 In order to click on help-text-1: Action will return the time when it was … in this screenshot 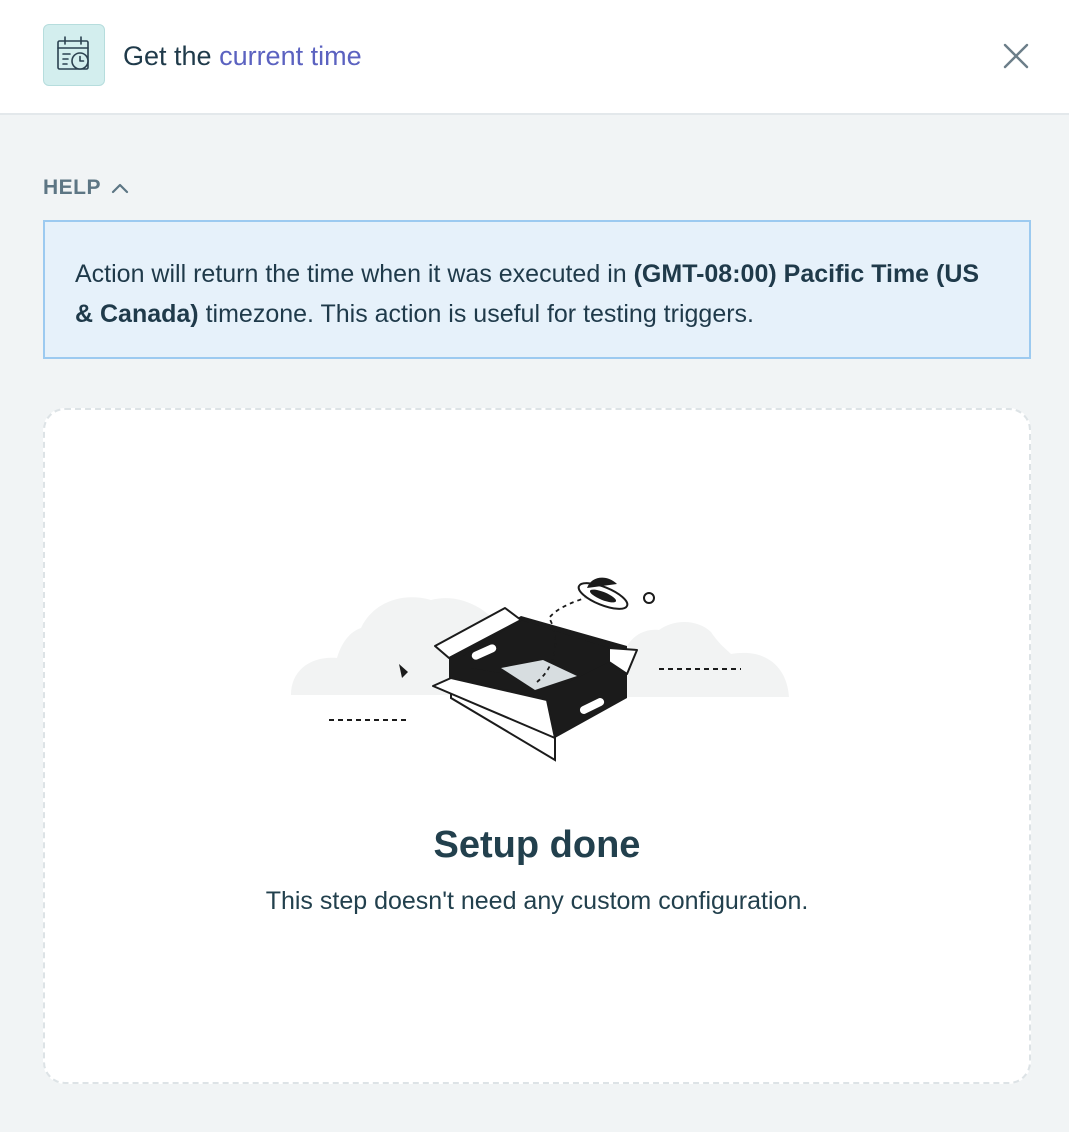, I will do `click(354, 274)`.